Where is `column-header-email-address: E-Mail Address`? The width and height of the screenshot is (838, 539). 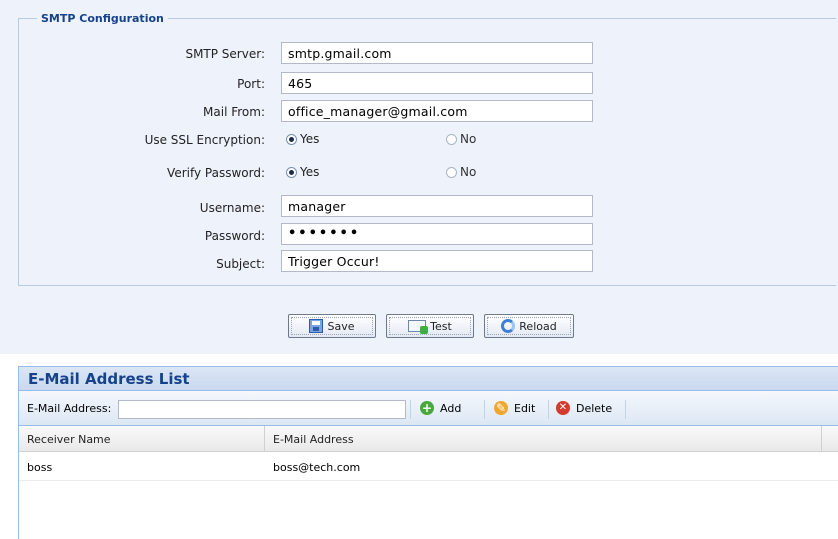
column-header-email-address: E-Mail Address is located at coordinates (543, 438).